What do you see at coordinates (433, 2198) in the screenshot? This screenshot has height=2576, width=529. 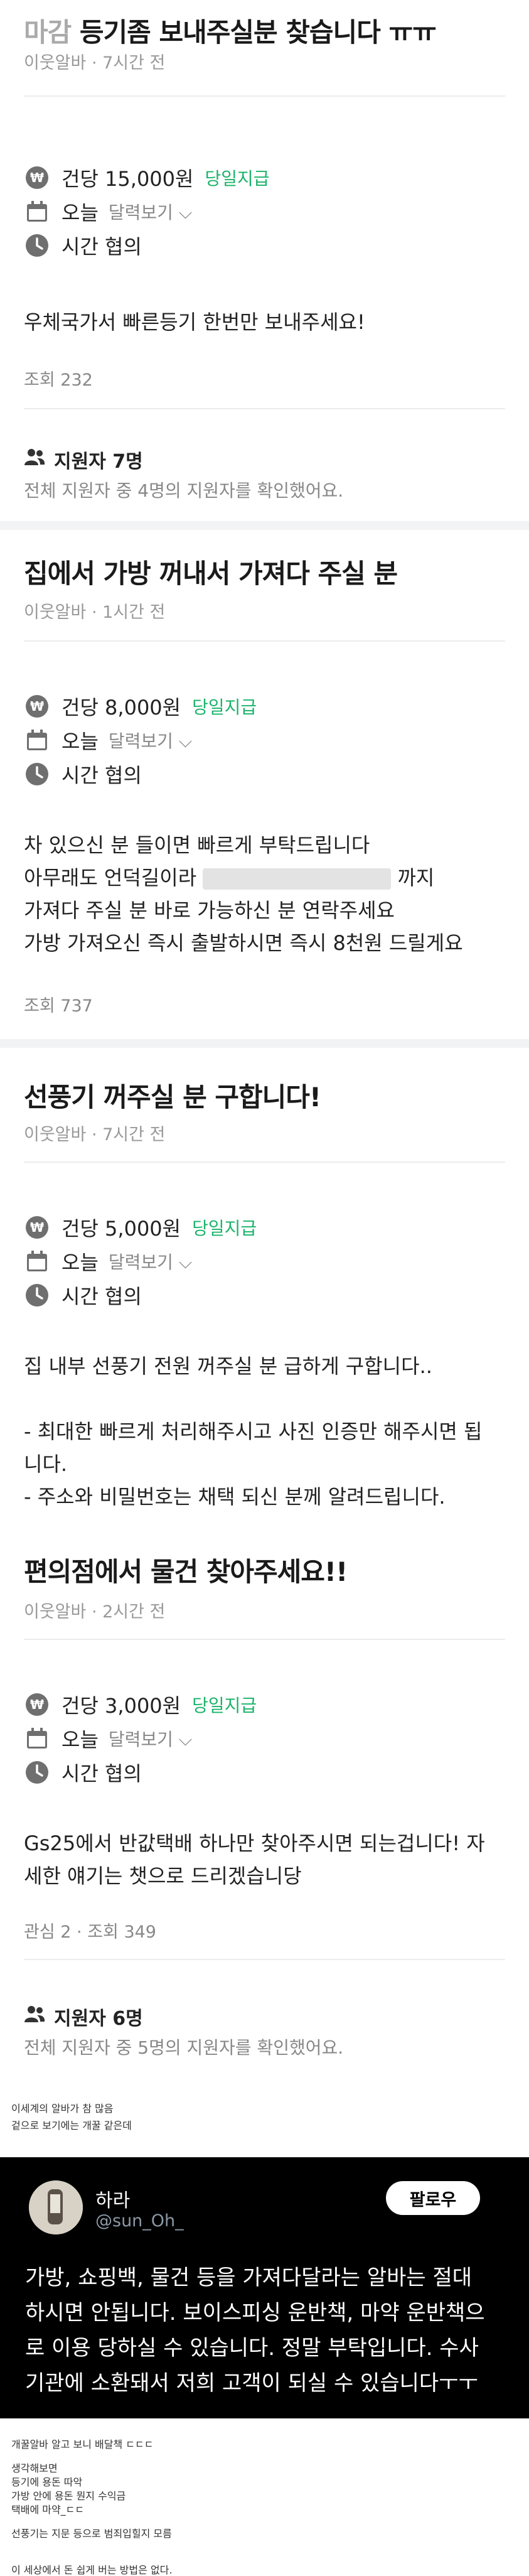 I see `follow-button: 팔로우` at bounding box center [433, 2198].